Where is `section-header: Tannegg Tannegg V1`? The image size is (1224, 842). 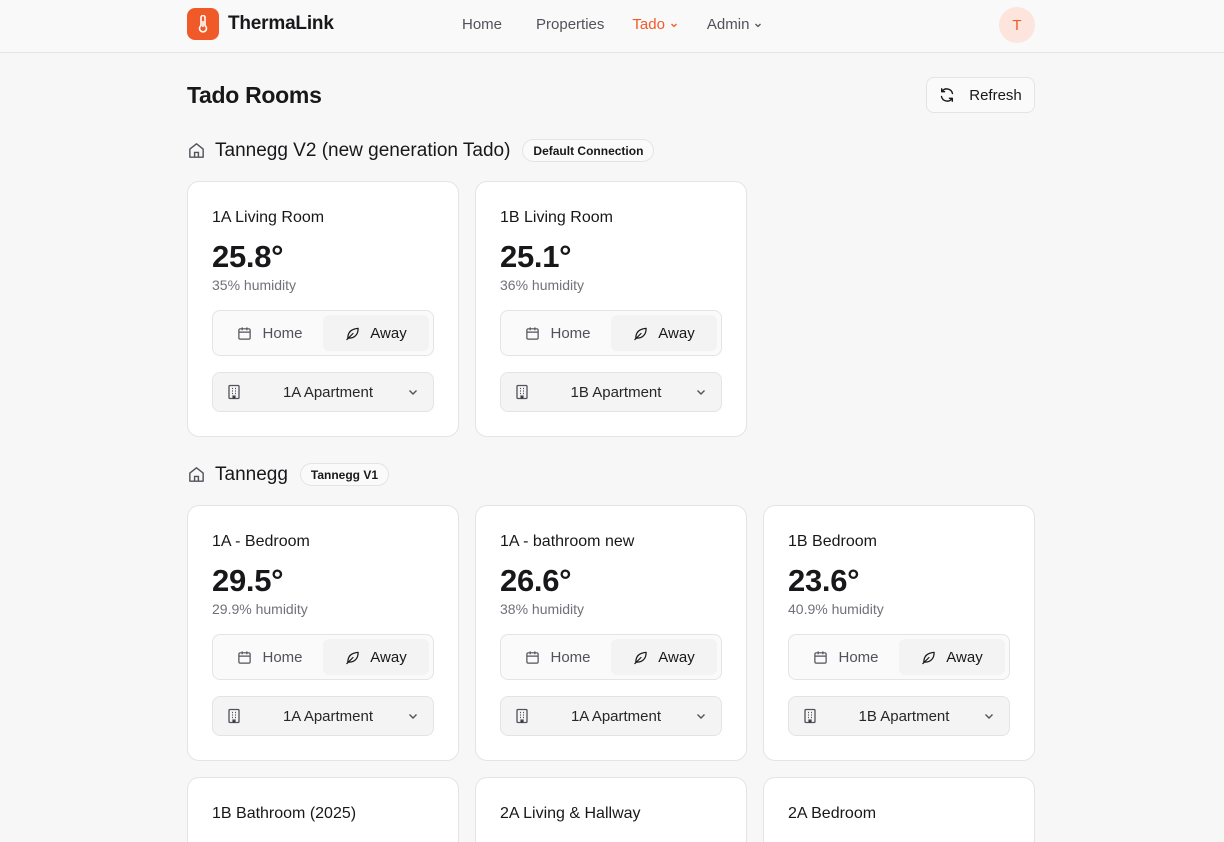
section-header: Tannegg Tannegg V1 is located at coordinates (288, 474).